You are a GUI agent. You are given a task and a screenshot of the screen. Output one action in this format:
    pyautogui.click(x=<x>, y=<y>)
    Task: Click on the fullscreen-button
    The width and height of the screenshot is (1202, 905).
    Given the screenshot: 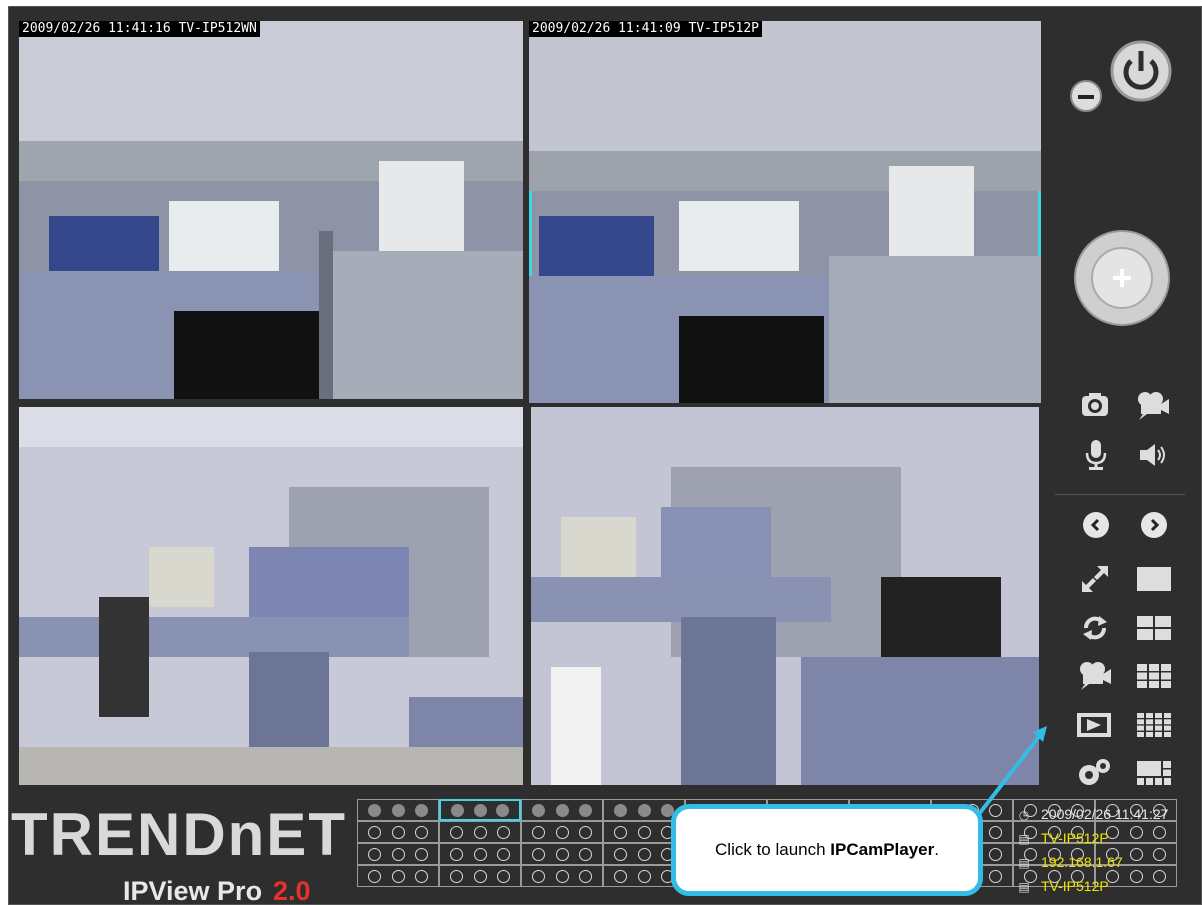 What is the action you would take?
    pyautogui.click(x=1095, y=579)
    